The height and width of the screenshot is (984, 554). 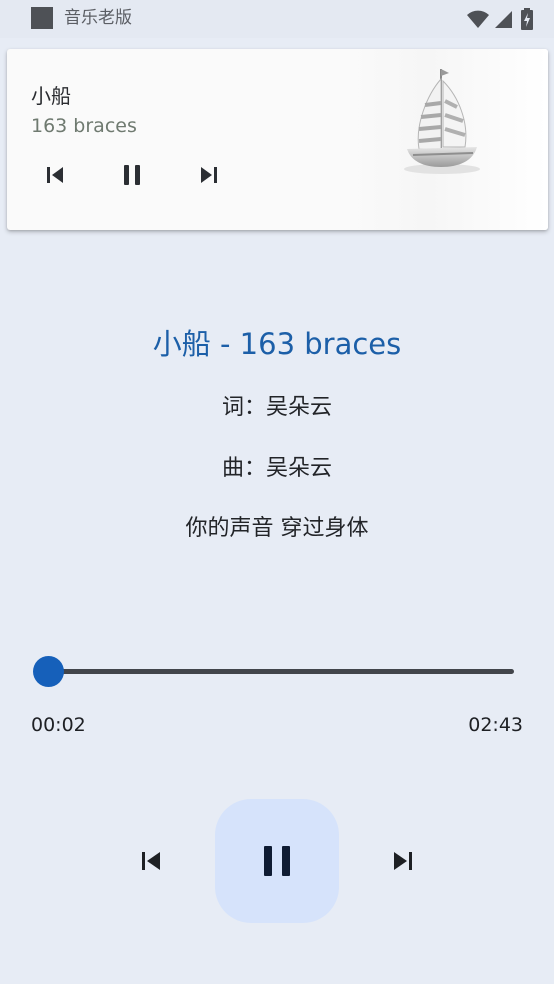 What do you see at coordinates (277, 19) in the screenshot?
I see `status-bar: 音乐老版` at bounding box center [277, 19].